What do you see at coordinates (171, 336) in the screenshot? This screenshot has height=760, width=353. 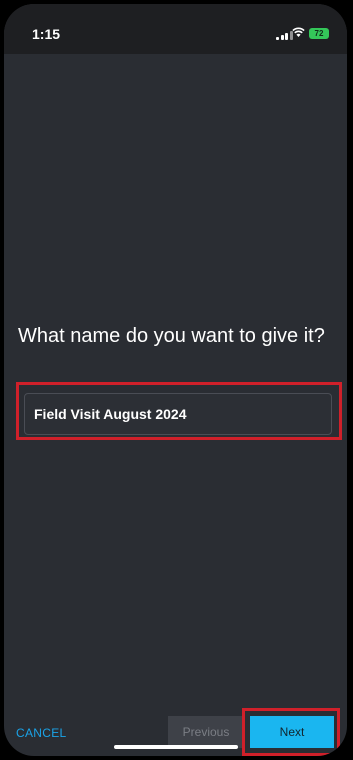 I see `page-title: What name do you want to give it?` at bounding box center [171, 336].